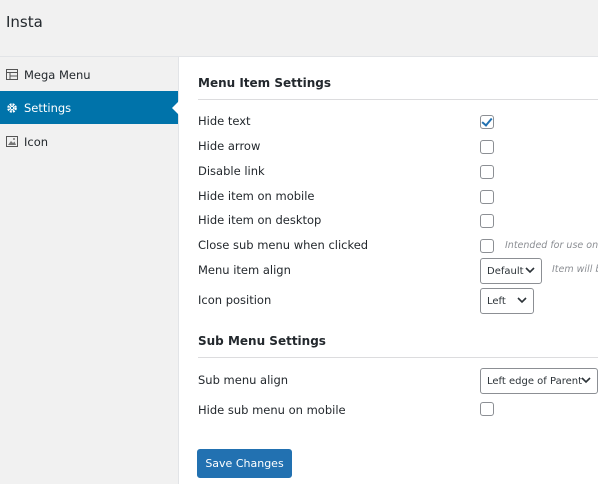 Image resolution: width=598 pixels, height=484 pixels. I want to click on save-changes-button: Save Changes, so click(244, 463).